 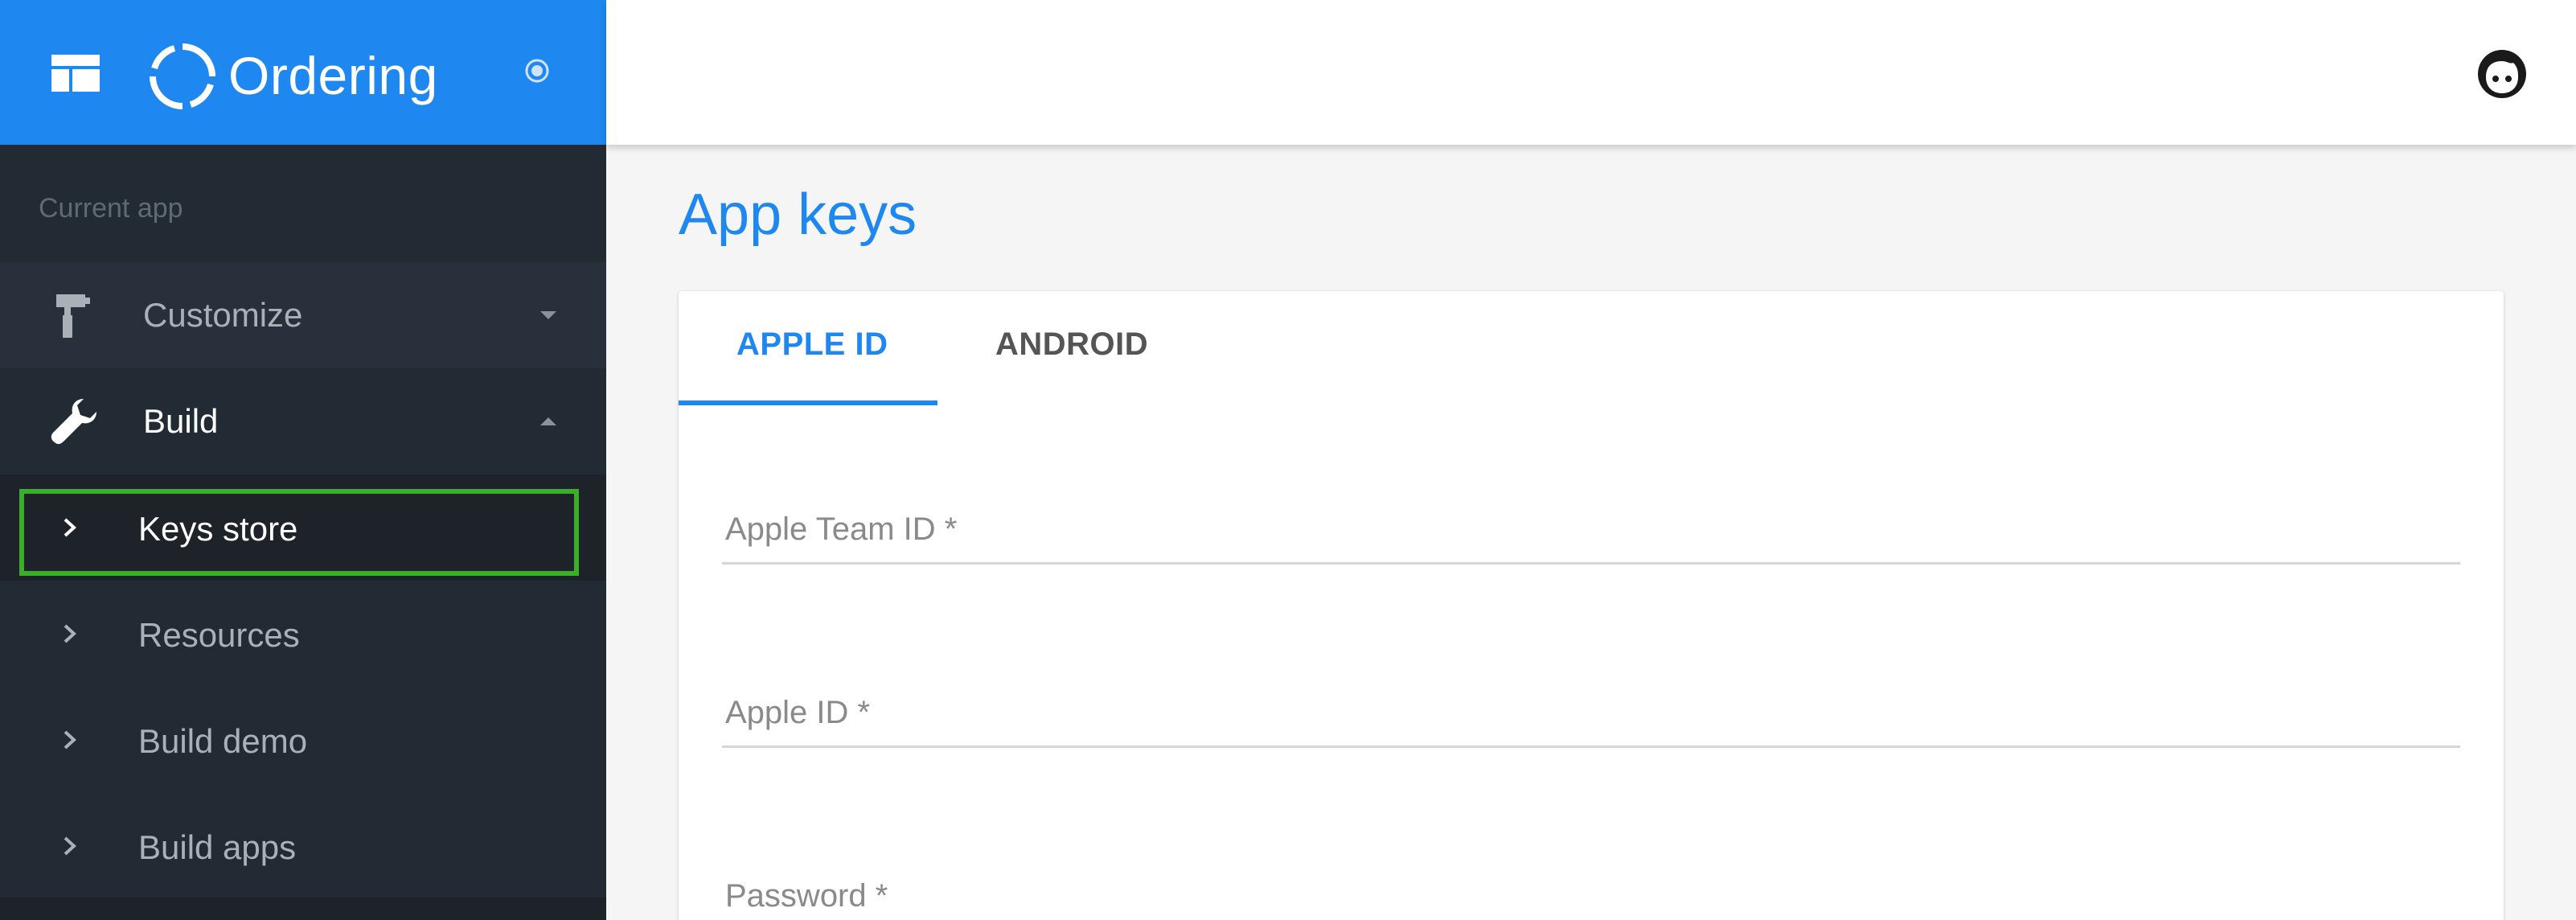 I want to click on tab-android: ANDROID, so click(x=1071, y=345).